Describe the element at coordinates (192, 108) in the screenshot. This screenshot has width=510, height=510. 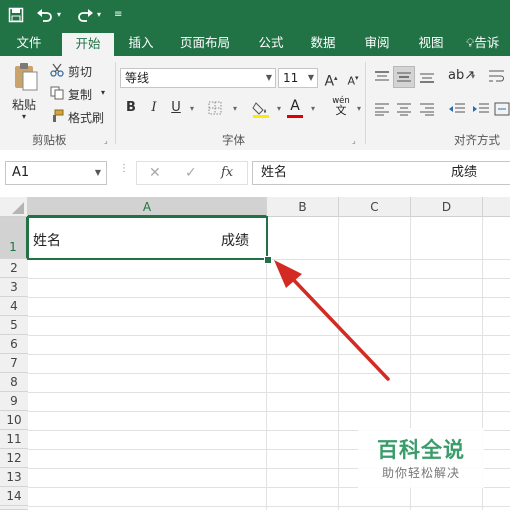
I see `underline-dropdown-icon: ▾` at that location.